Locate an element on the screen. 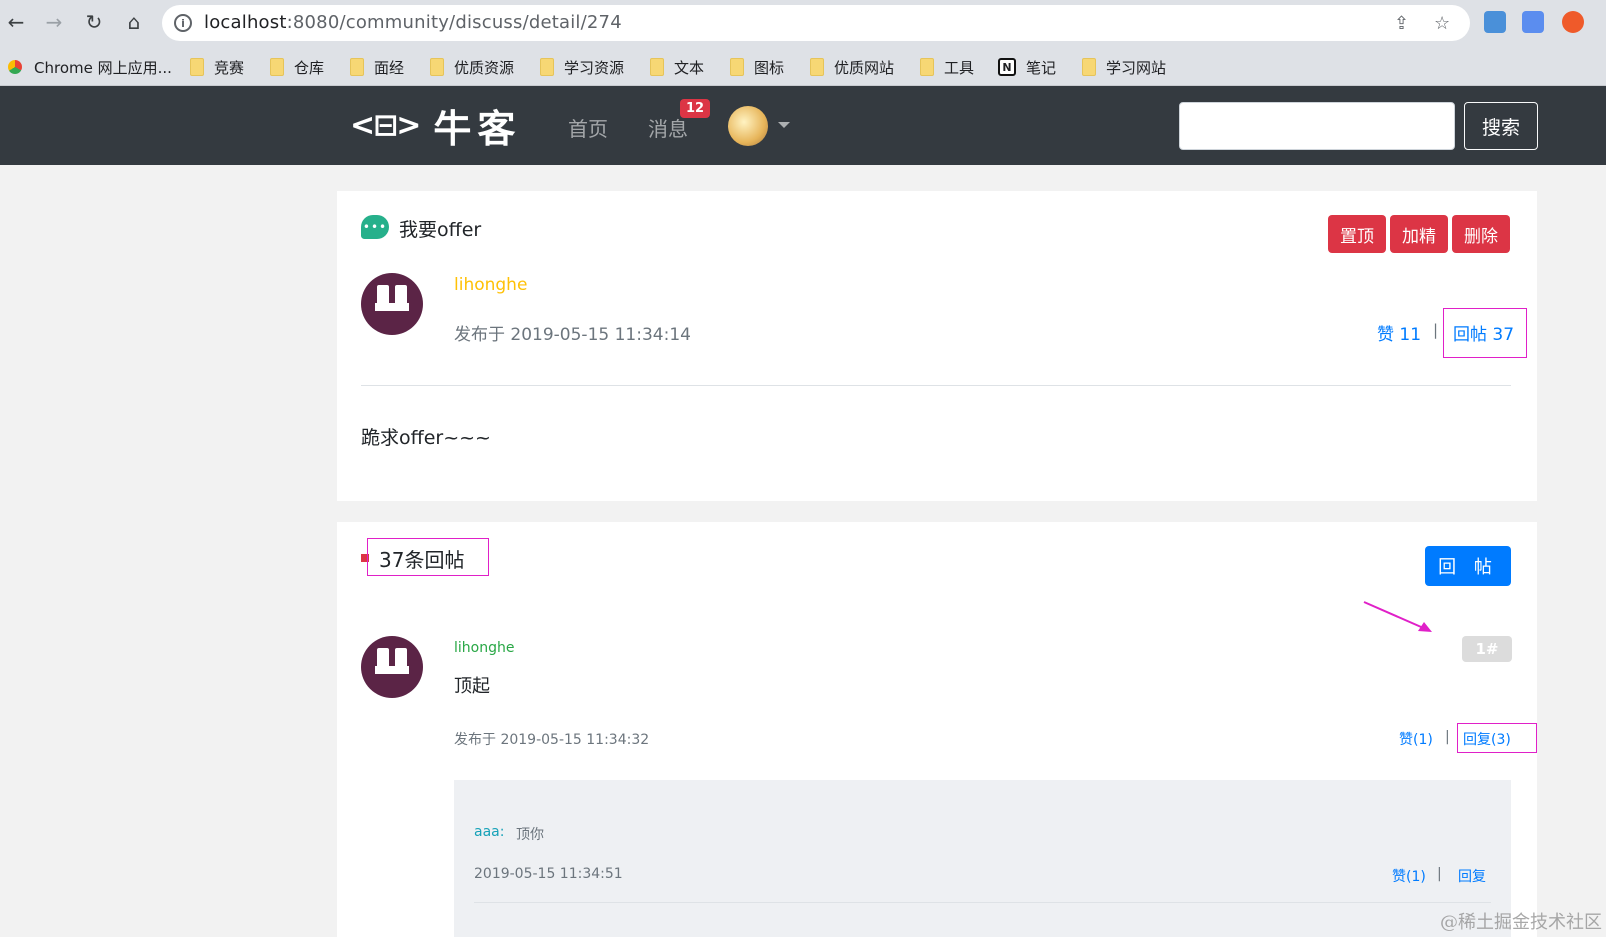 This screenshot has width=1606, height=937. bookmark-label: 面经 is located at coordinates (389, 67).